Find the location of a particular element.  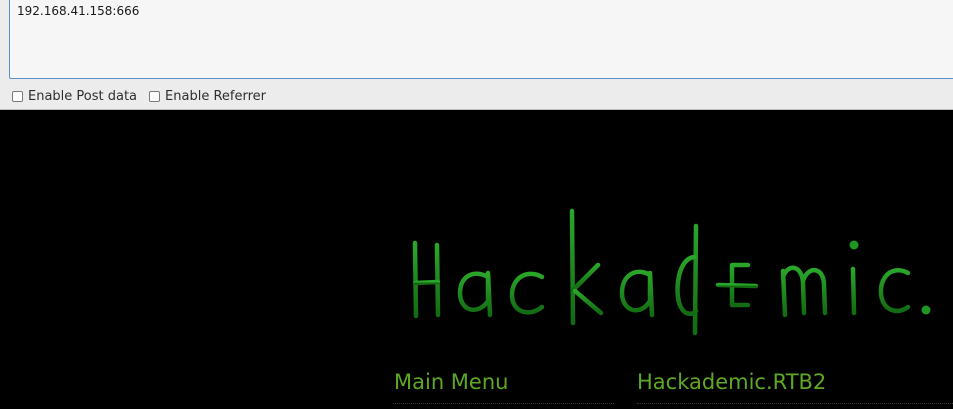

enable-post-data-option: Enable Post data is located at coordinates (74, 96).